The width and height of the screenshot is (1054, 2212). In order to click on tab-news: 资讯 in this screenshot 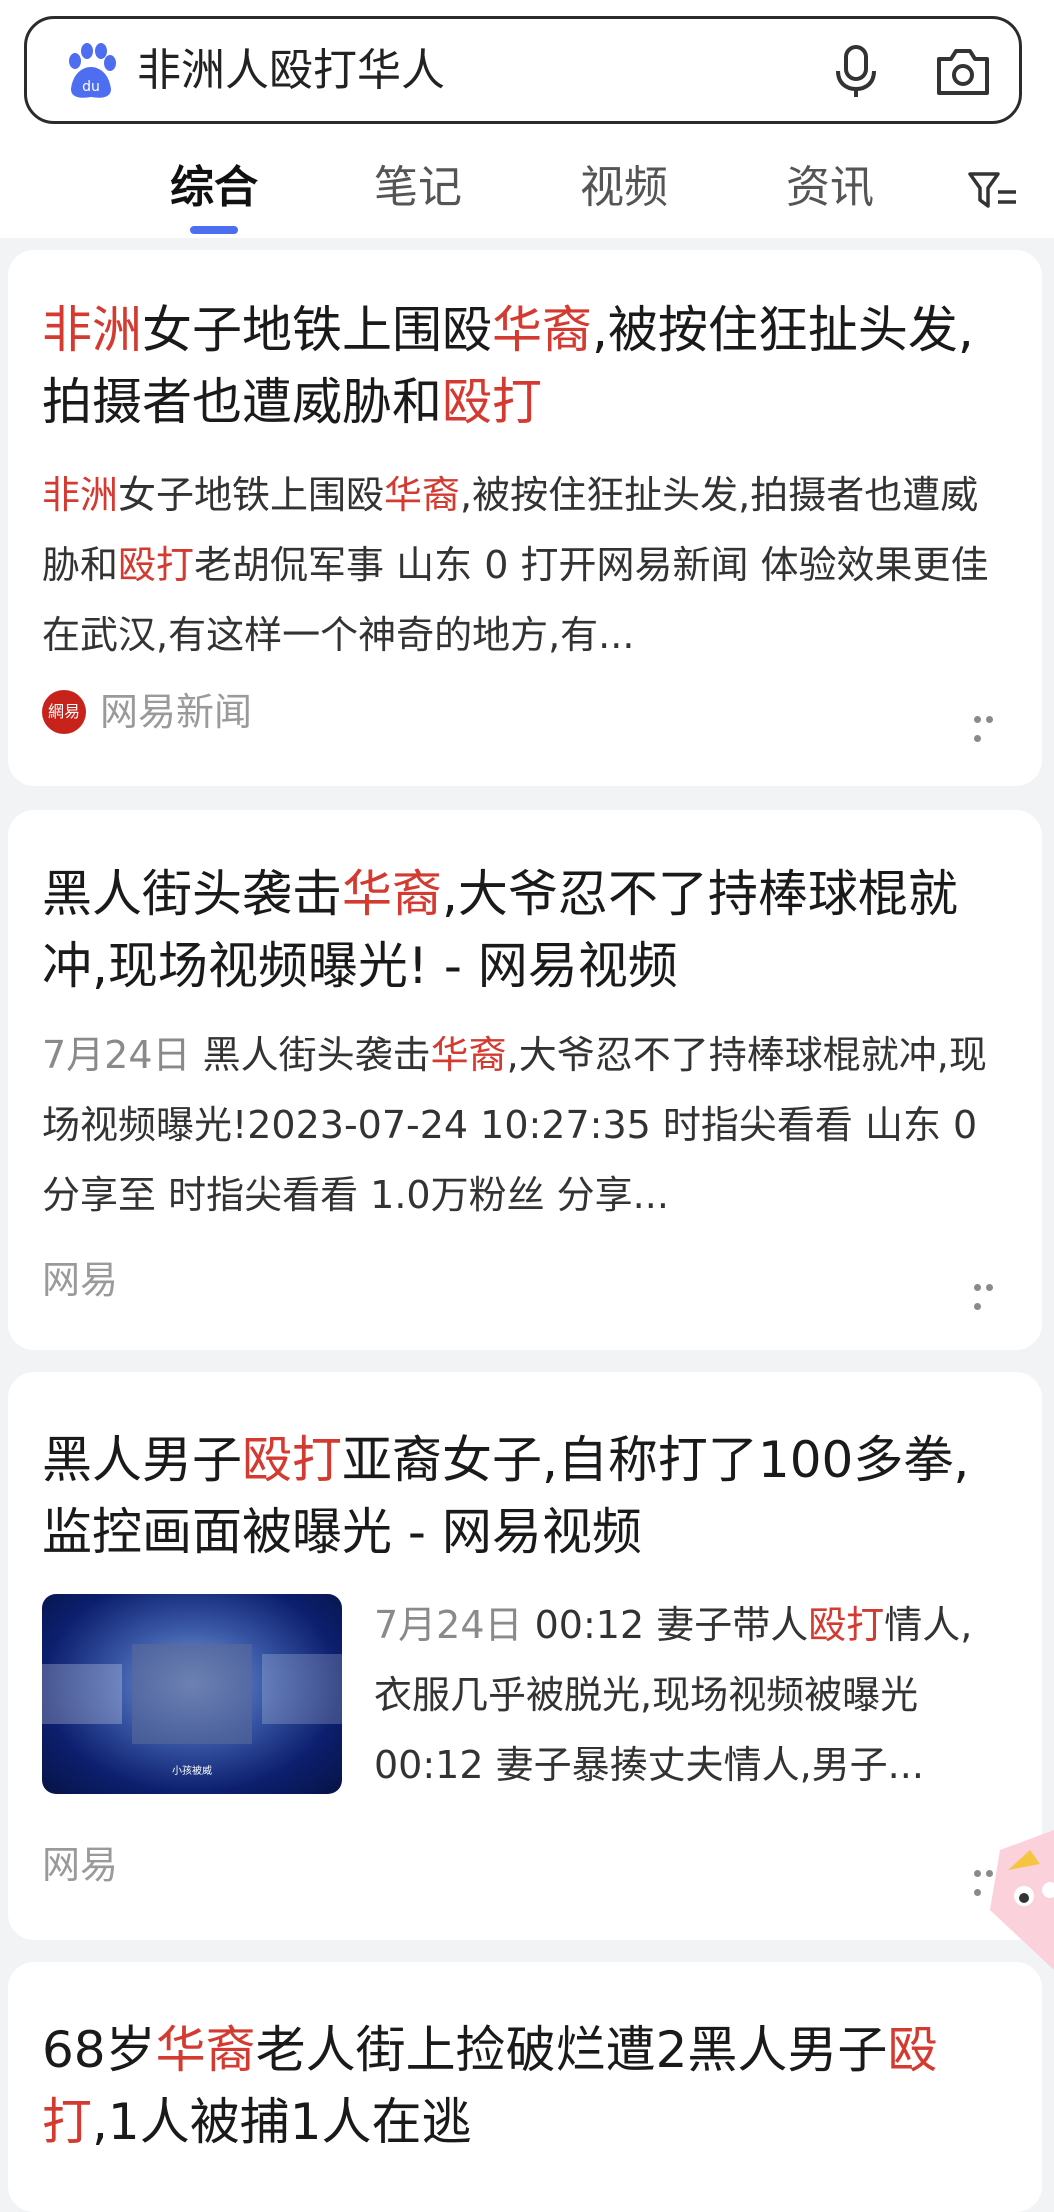, I will do `click(830, 188)`.